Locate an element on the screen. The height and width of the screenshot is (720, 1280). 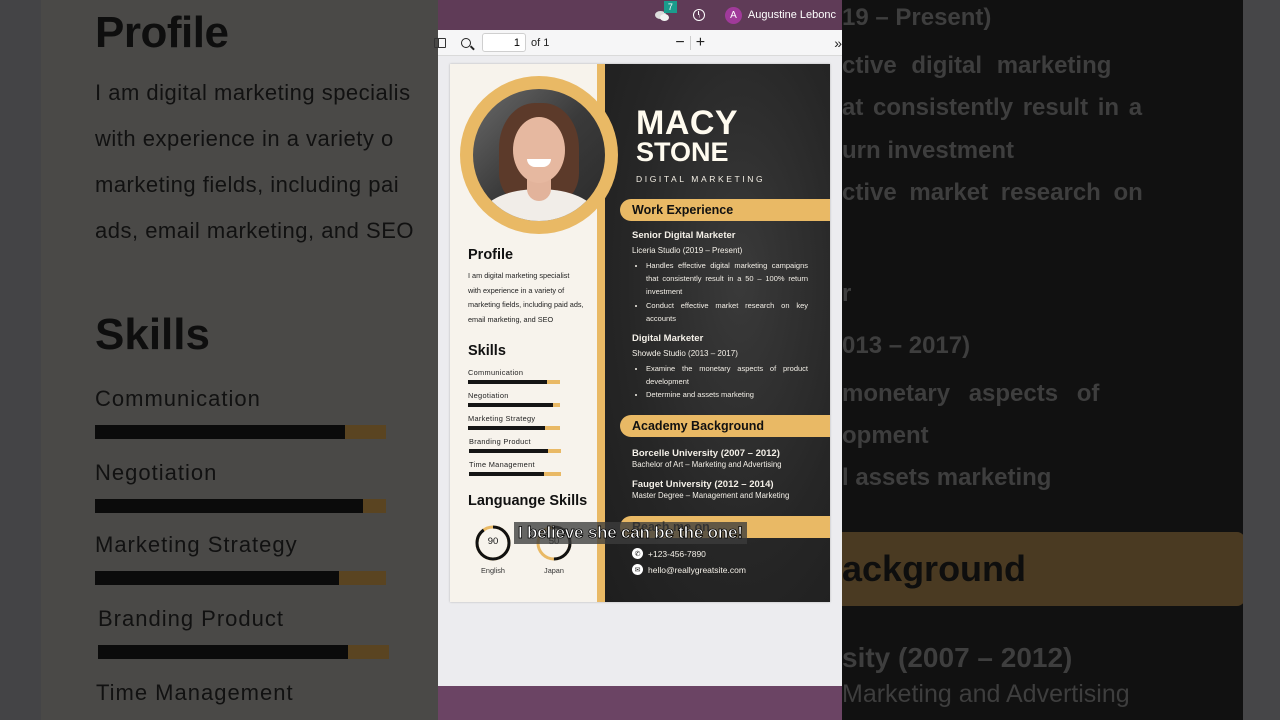
resume-name: MACY STONE is located at coordinates (687, 135).